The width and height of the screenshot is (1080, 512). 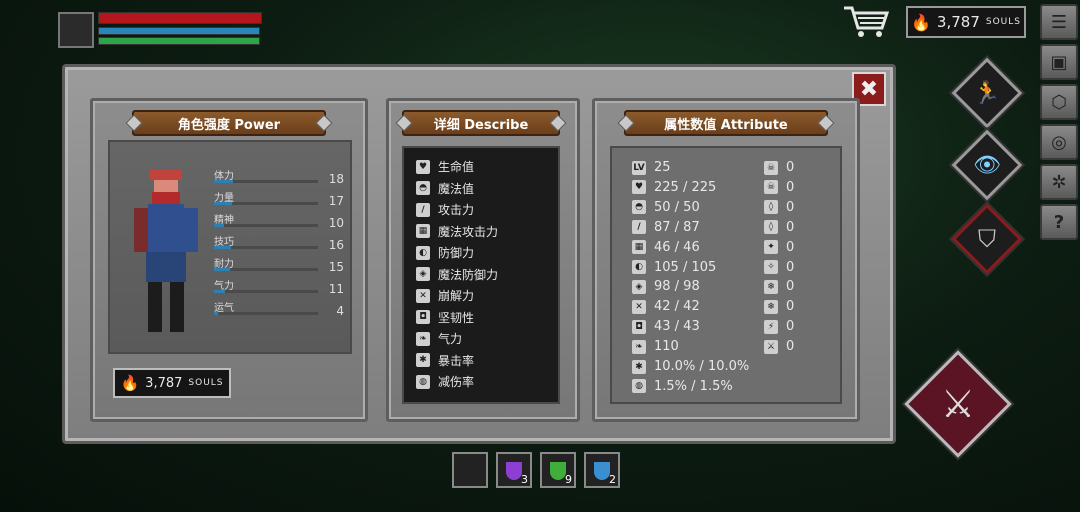 I want to click on blue-potion-icon, so click(x=602, y=471).